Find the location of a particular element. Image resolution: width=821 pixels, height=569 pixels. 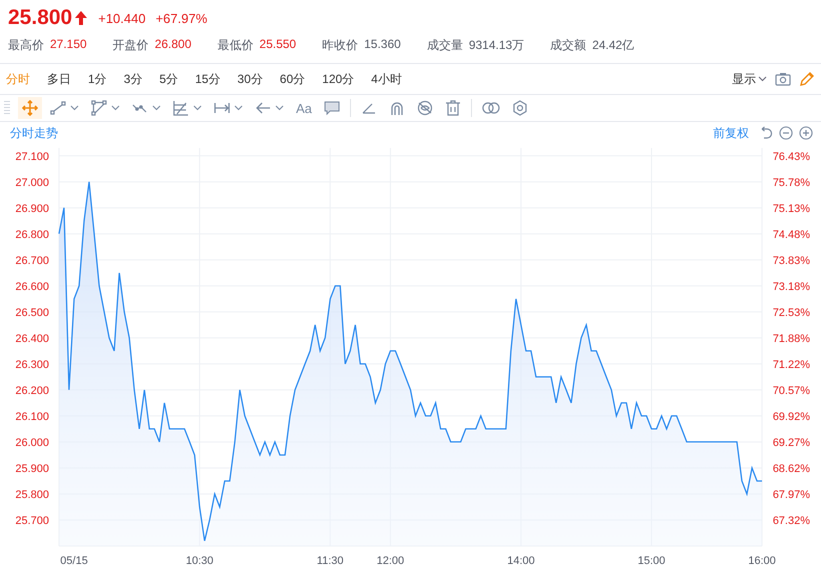

move-tool is located at coordinates (30, 108).